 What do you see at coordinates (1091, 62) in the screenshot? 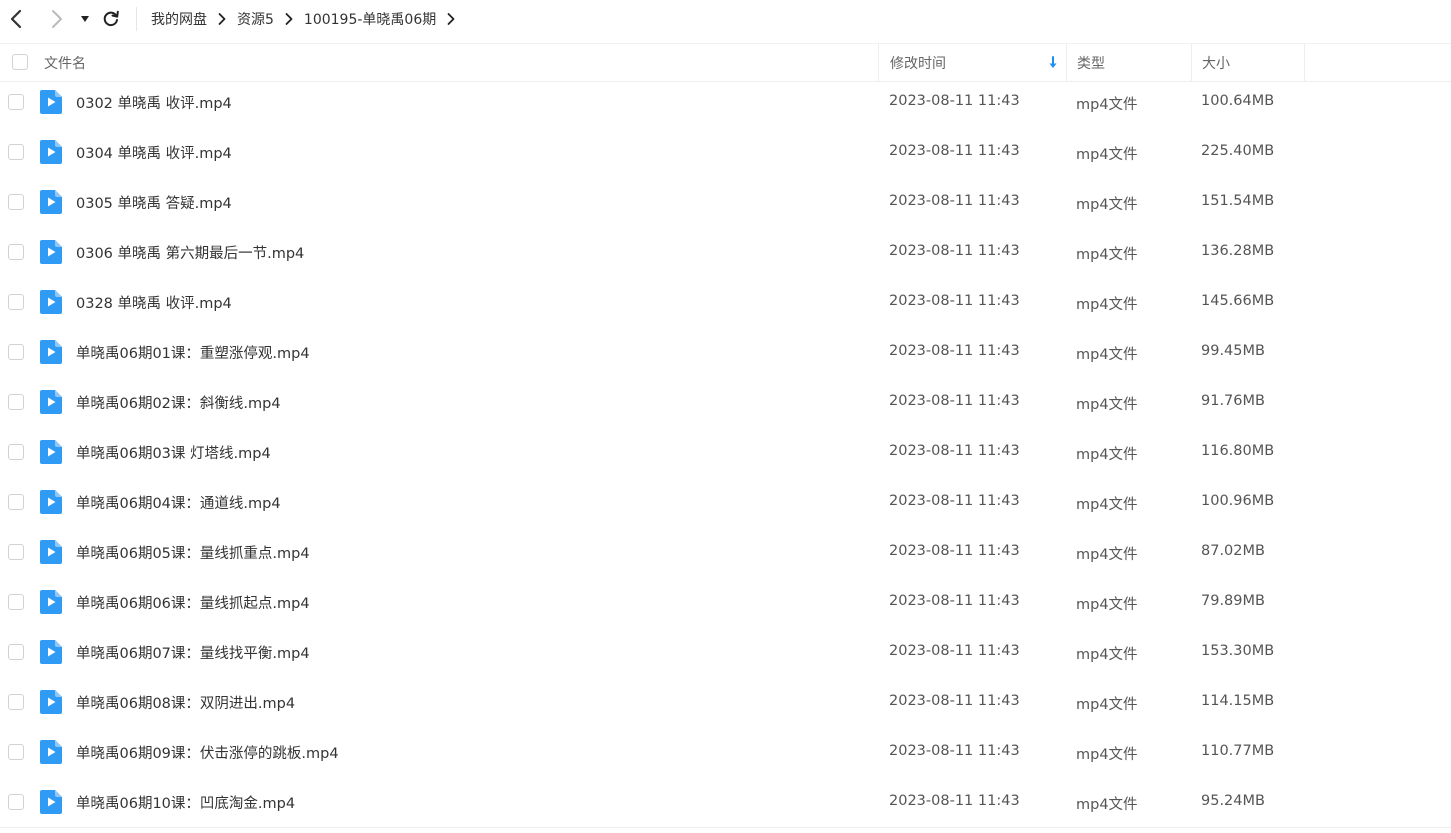
I see `column-header-type: 类型` at bounding box center [1091, 62].